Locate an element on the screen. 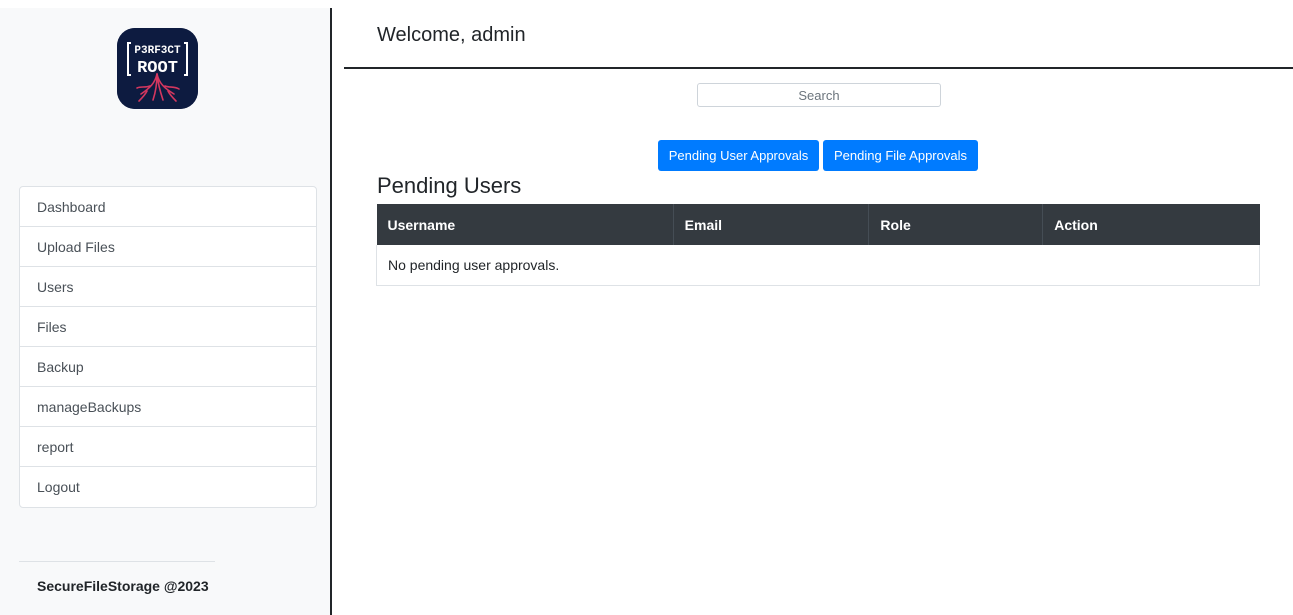 The width and height of the screenshot is (1293, 615). column-header-role: Role is located at coordinates (956, 224).